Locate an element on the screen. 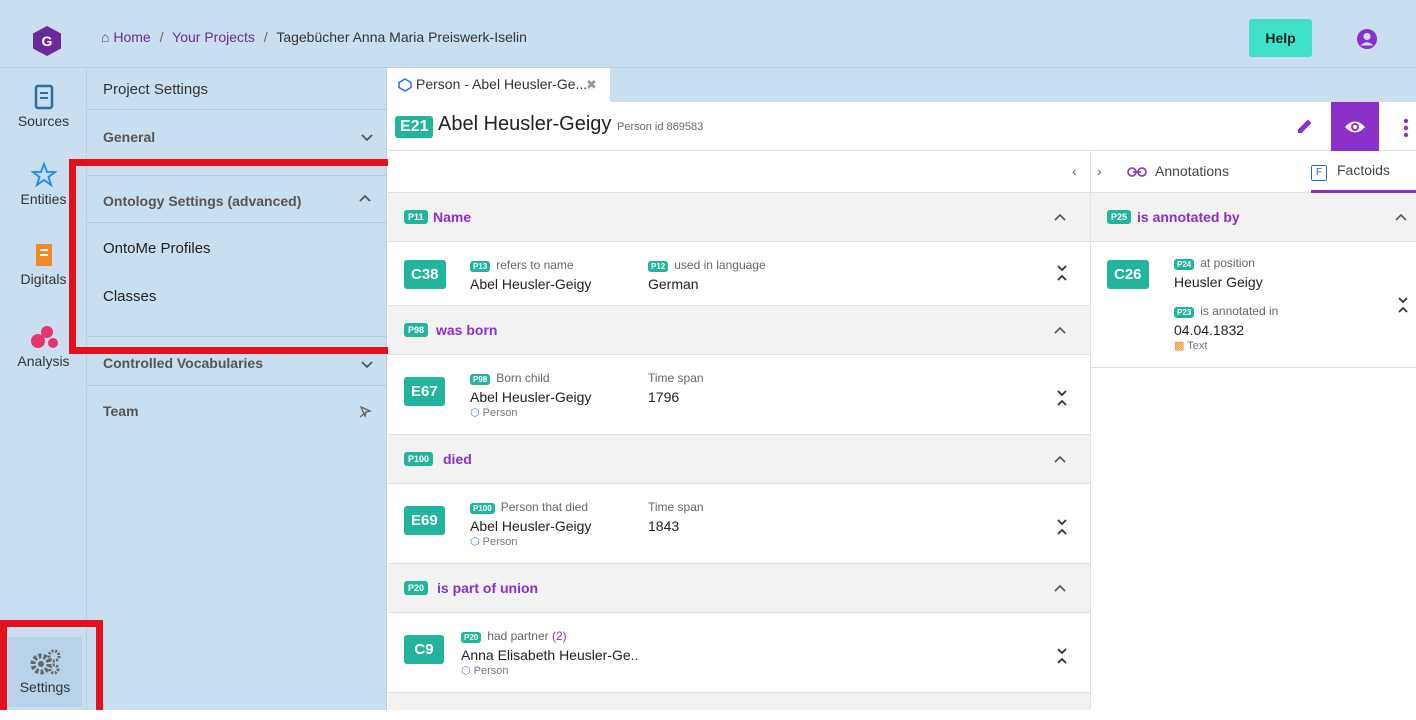 The image size is (1416, 720). collapse-left-button: ‹ is located at coordinates (1074, 171).